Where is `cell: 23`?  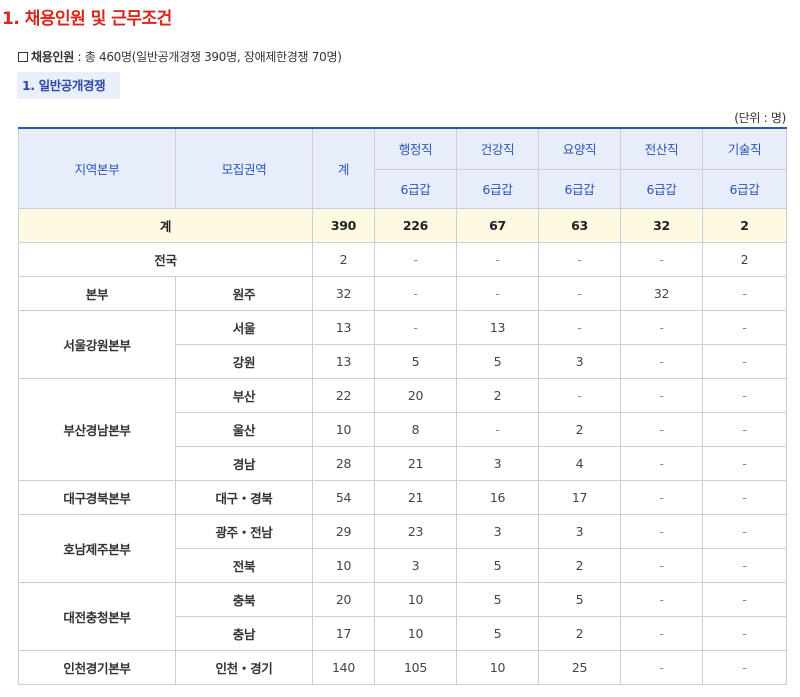
cell: 23 is located at coordinates (415, 531).